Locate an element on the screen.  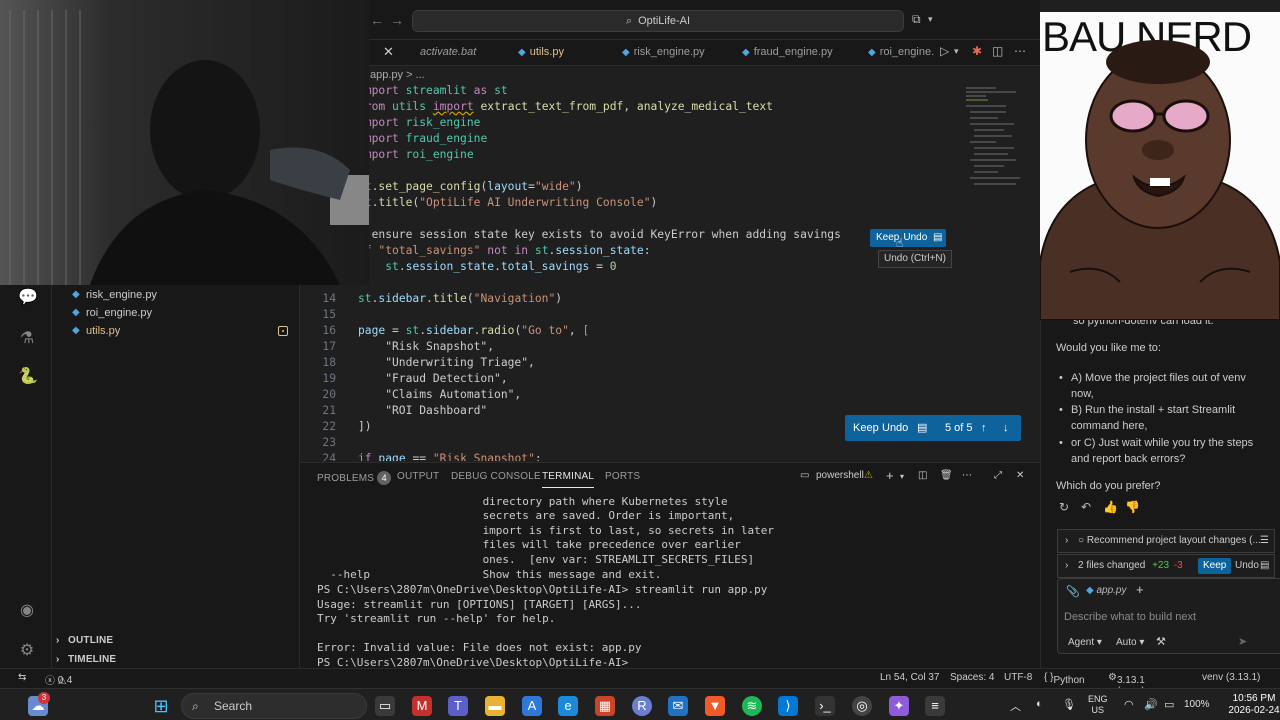
teams-icon: T is located at coordinates (458, 706).